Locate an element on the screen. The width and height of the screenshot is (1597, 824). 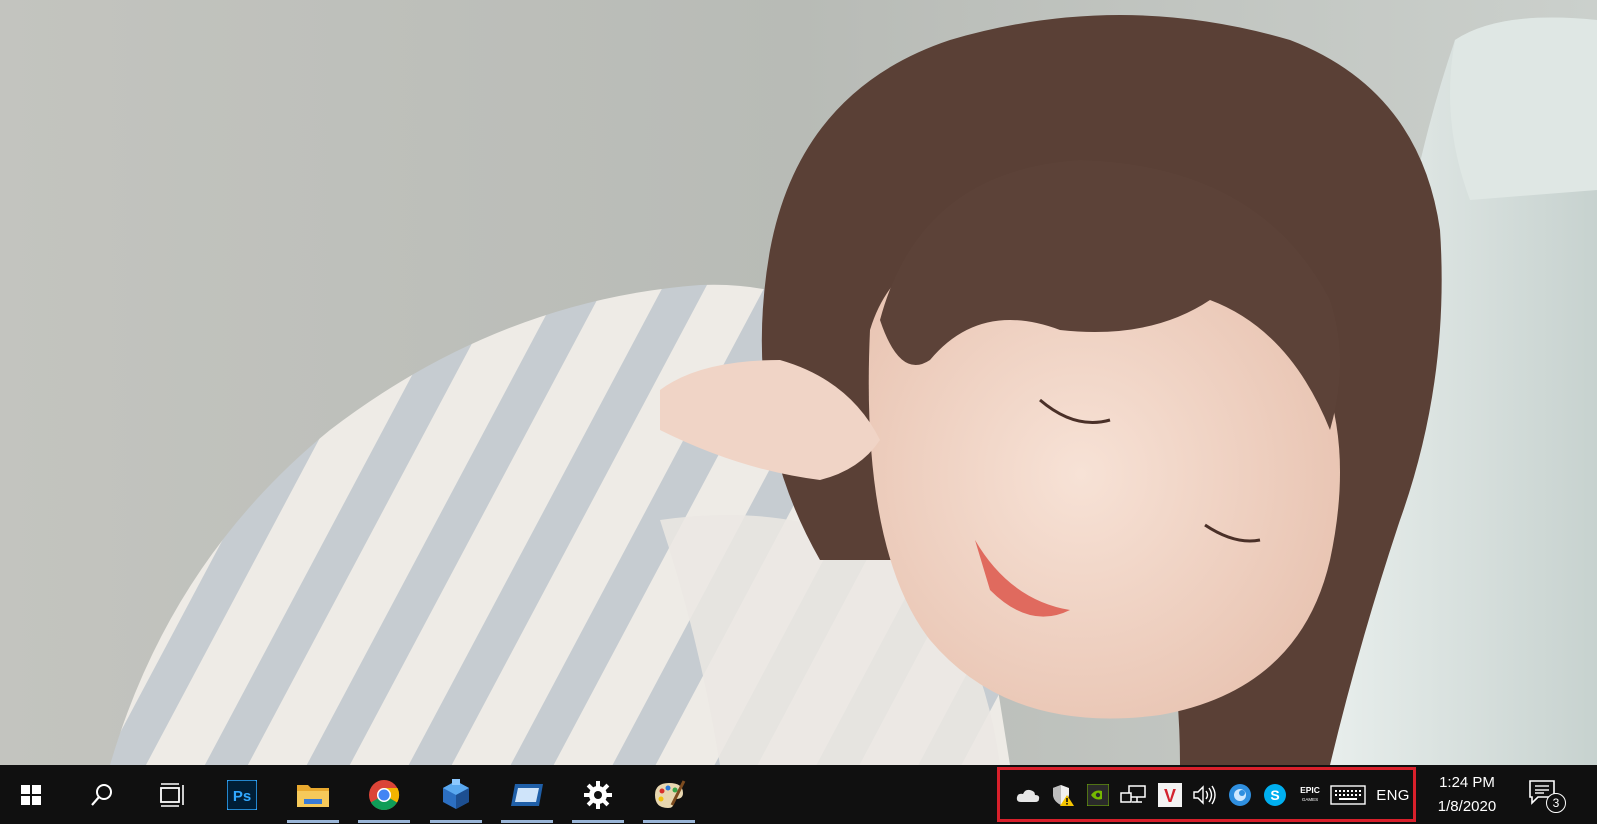
tray-onedrive is located at coordinates (1028, 795).